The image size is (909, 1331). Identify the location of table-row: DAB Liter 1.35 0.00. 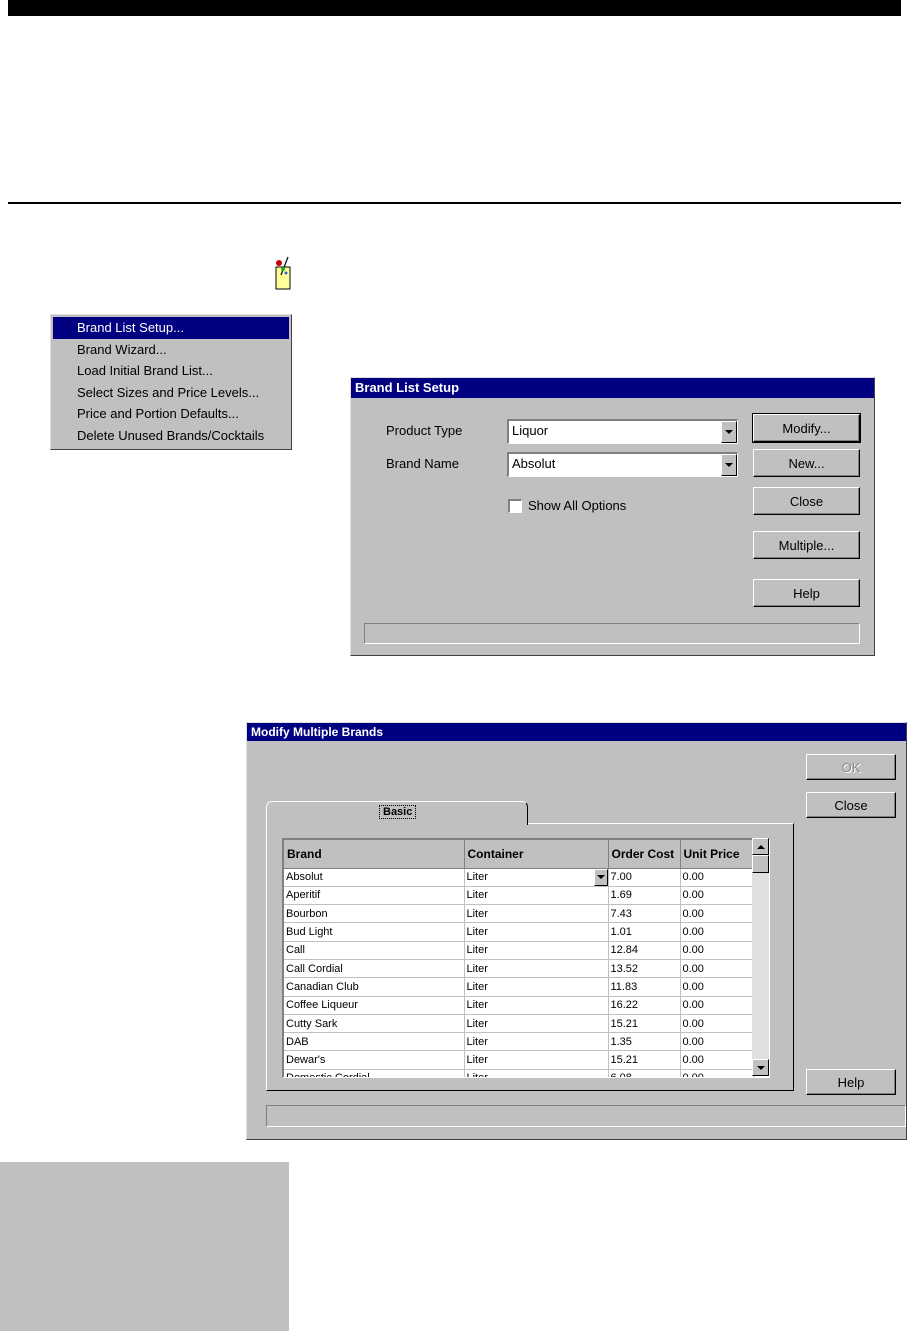
(519, 1042).